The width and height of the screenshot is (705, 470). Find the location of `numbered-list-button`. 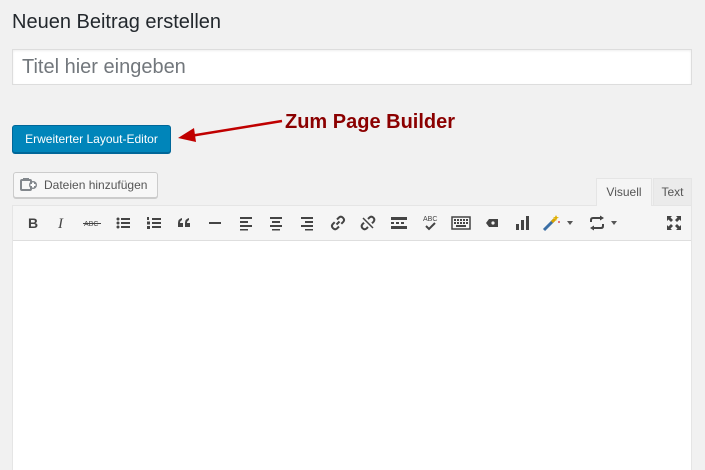

numbered-list-button is located at coordinates (154, 223).